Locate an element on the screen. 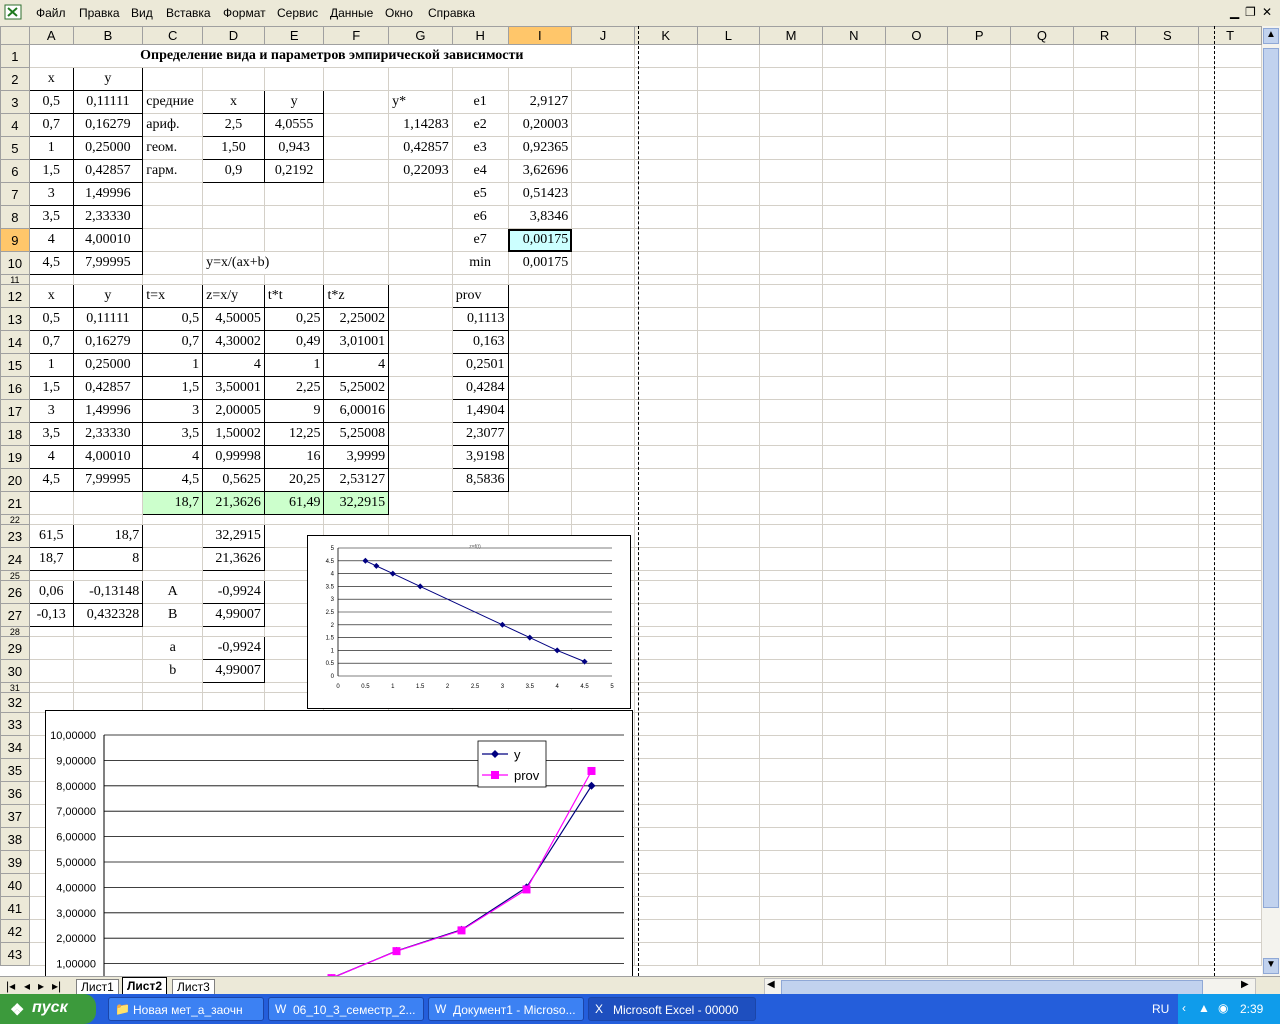 This screenshot has width=1280, height=1024. table-cell-prov: 8,5836 is located at coordinates (480, 480).